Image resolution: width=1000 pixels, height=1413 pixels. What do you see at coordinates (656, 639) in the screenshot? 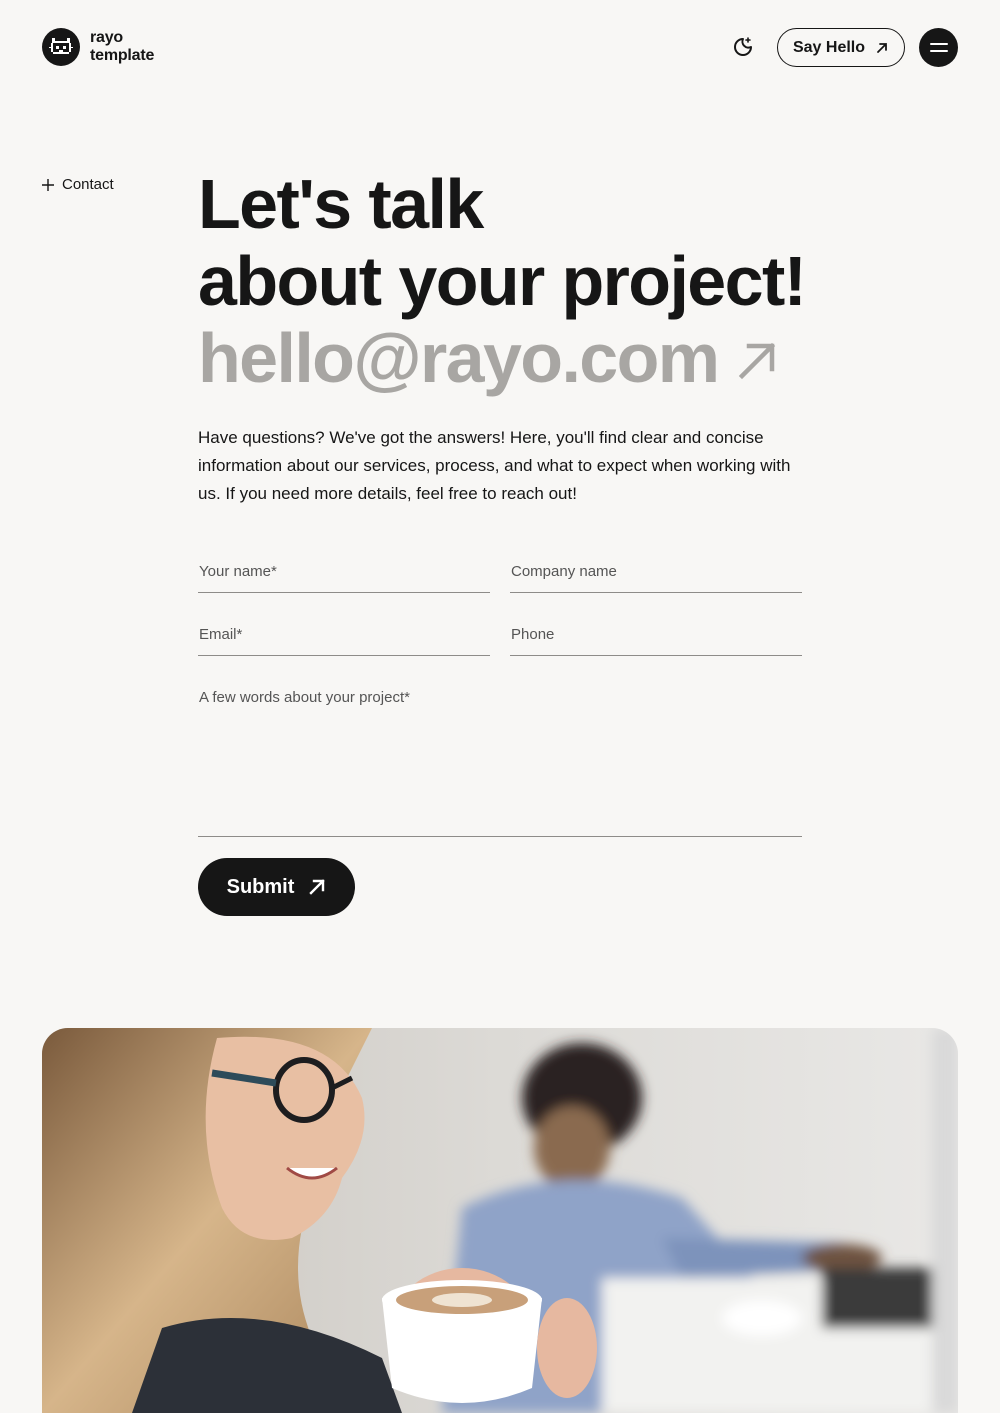
I see `phone-field` at bounding box center [656, 639].